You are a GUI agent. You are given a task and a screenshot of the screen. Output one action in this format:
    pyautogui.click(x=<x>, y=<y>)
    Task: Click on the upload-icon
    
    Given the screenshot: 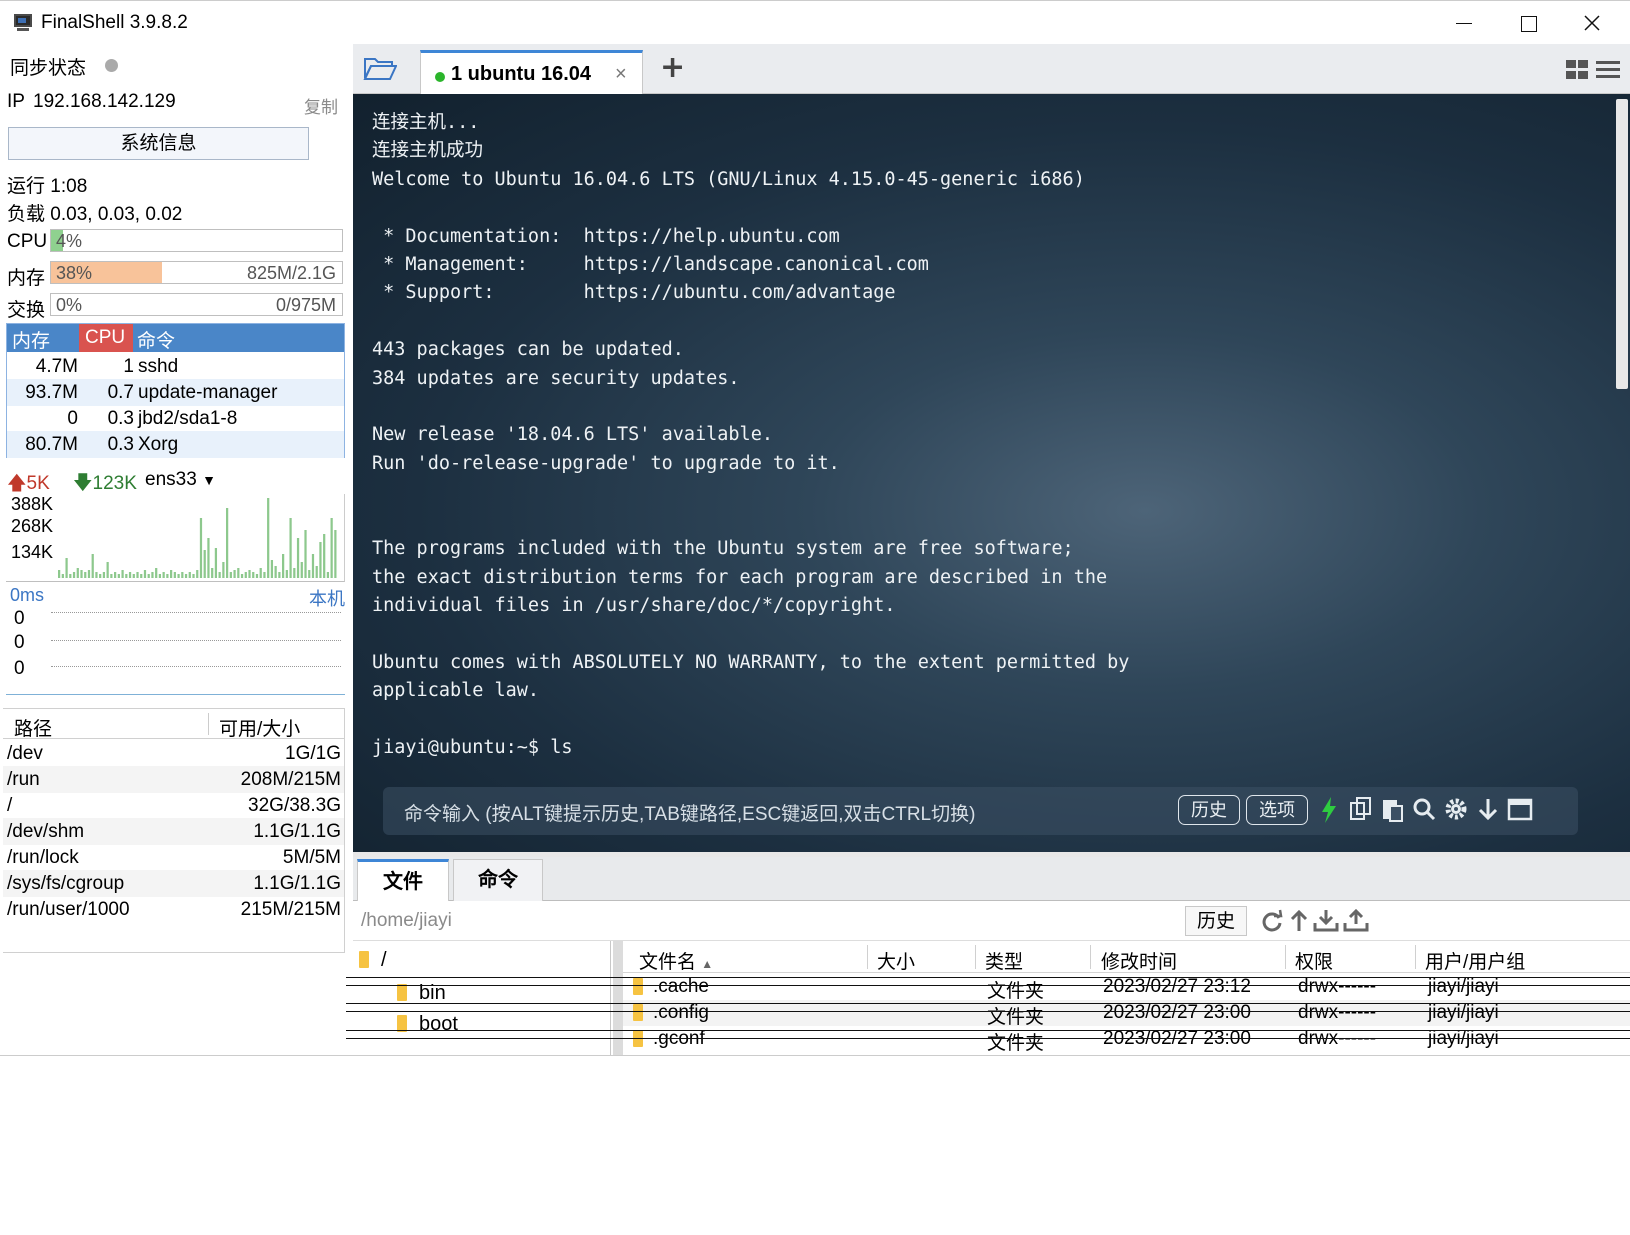 What is the action you would take?
    pyautogui.click(x=1356, y=921)
    